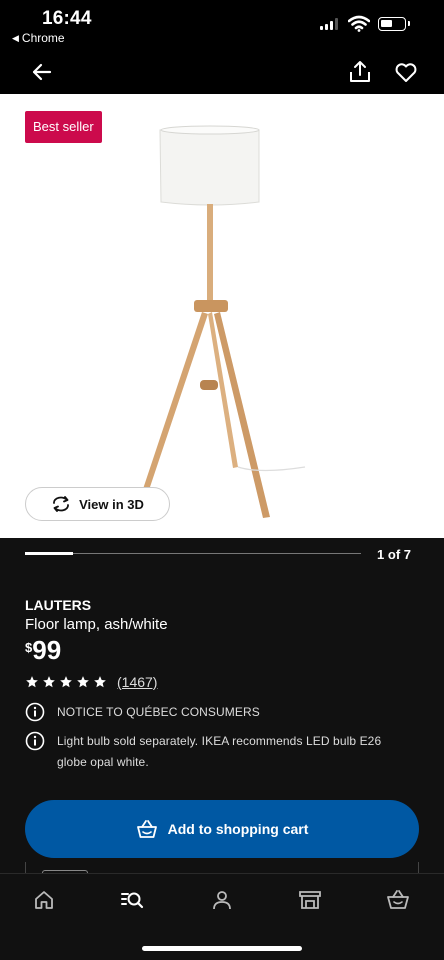 The width and height of the screenshot is (444, 960). Describe the element at coordinates (310, 900) in the screenshot. I see `store-icon` at that location.